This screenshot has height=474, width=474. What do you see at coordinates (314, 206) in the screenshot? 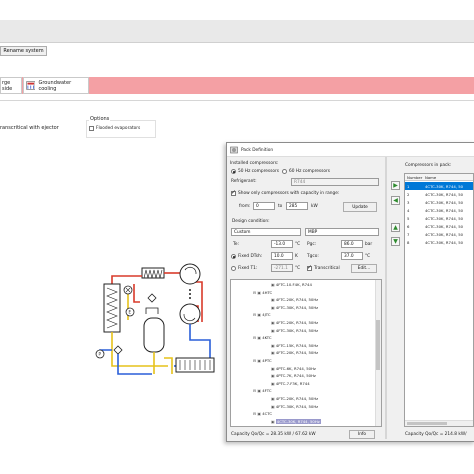
I see `kw-unit: kW` at bounding box center [314, 206].